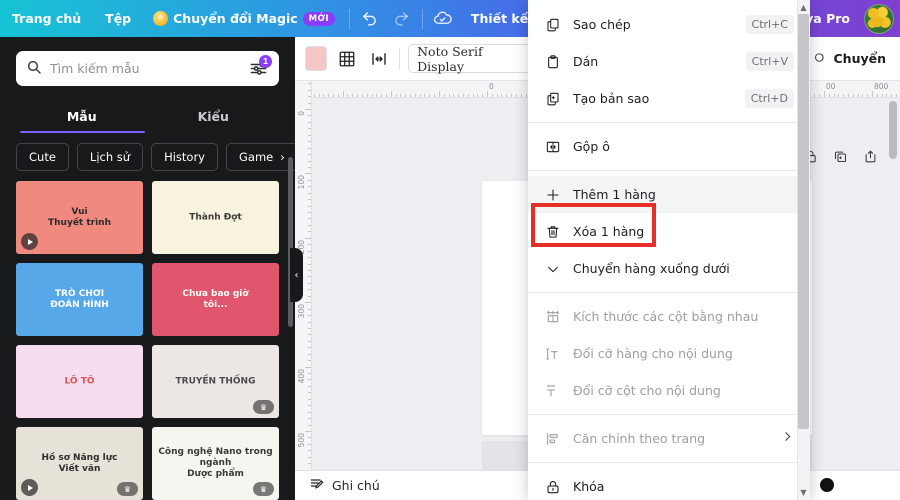 The width and height of the screenshot is (900, 500). What do you see at coordinates (379, 58) in the screenshot?
I see `cell-spacing-icon` at bounding box center [379, 58].